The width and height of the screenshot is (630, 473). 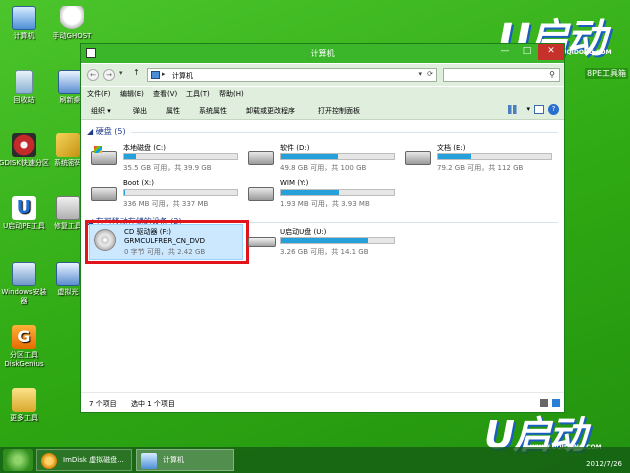 I want to click on desktop-icon-label: 更多工具, so click(x=24, y=418).